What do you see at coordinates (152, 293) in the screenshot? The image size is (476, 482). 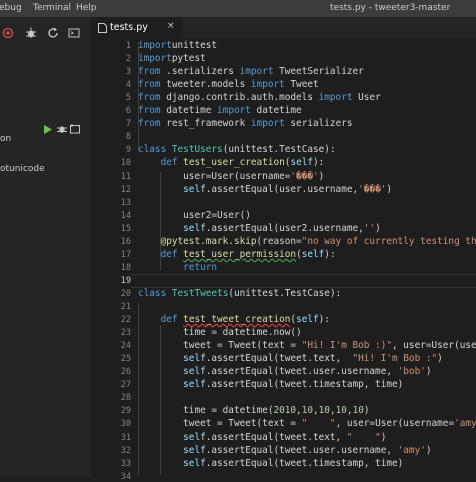 I see `code-token: class` at bounding box center [152, 293].